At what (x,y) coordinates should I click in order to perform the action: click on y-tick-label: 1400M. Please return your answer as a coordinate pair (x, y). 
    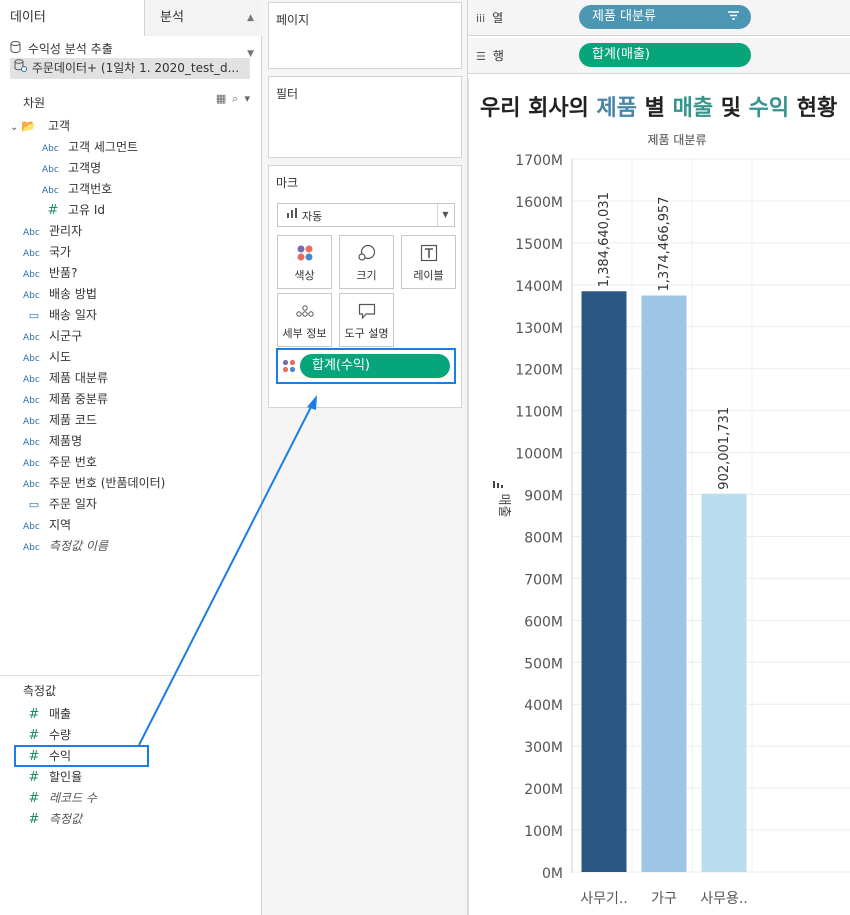
    Looking at the image, I should click on (539, 287).